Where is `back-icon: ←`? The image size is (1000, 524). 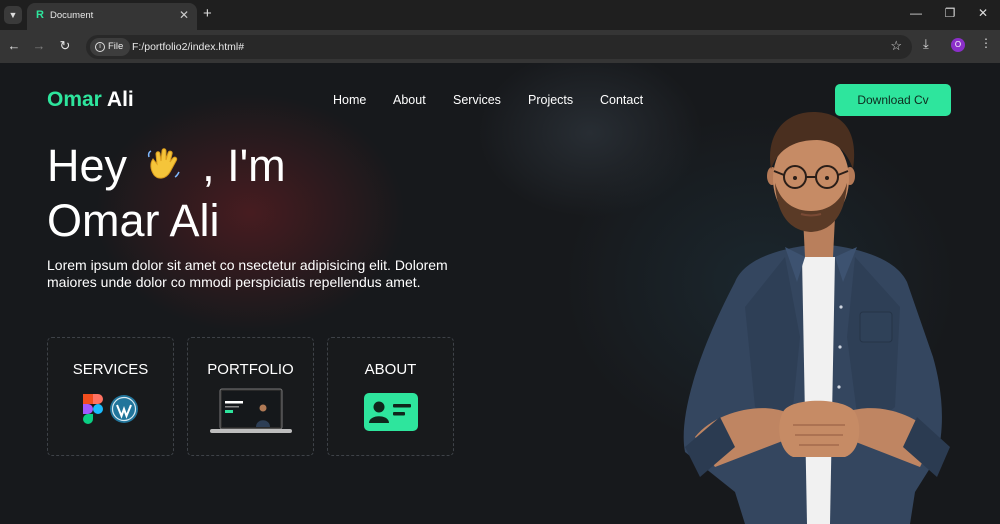
back-icon: ← is located at coordinates (14, 45).